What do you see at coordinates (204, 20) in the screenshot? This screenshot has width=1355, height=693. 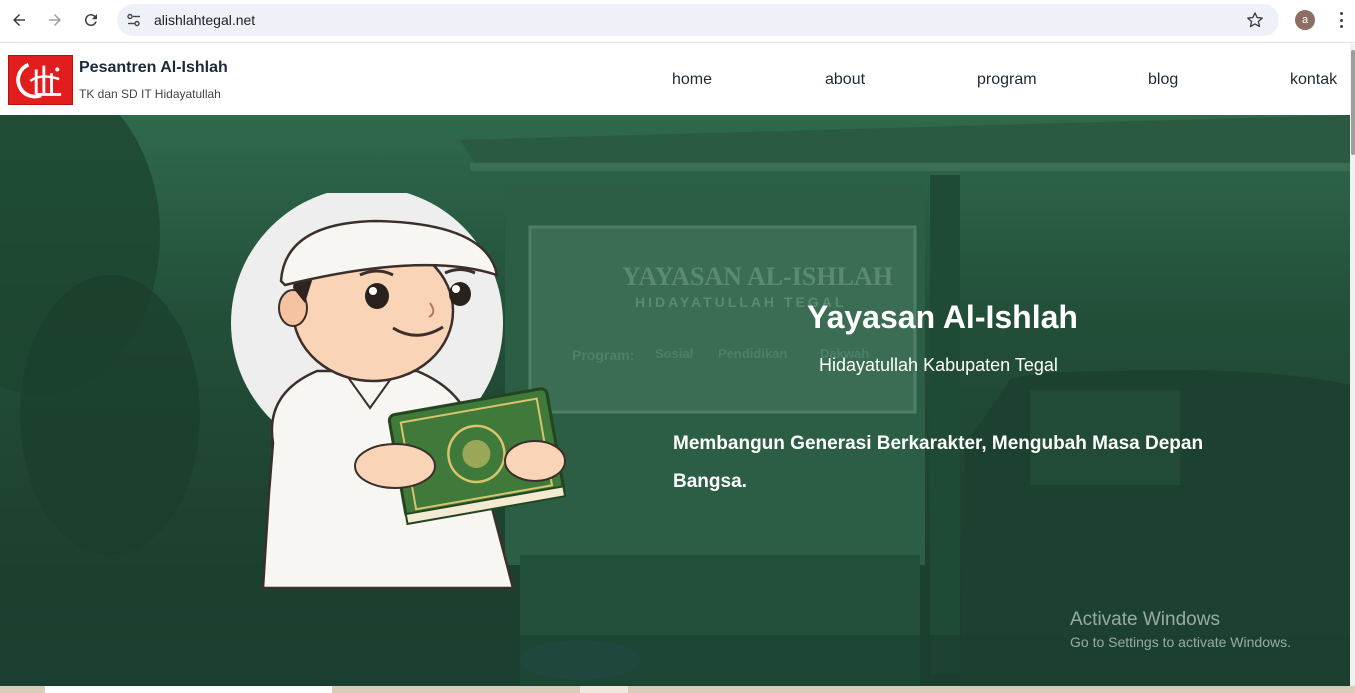 I see `url-text: alishlahtegal.net` at bounding box center [204, 20].